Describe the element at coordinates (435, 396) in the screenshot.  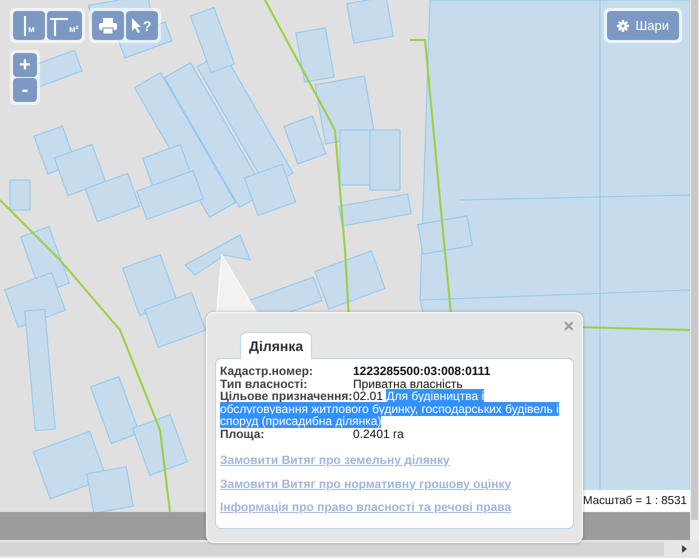
I see `selected-text: Для будівництва і` at that location.